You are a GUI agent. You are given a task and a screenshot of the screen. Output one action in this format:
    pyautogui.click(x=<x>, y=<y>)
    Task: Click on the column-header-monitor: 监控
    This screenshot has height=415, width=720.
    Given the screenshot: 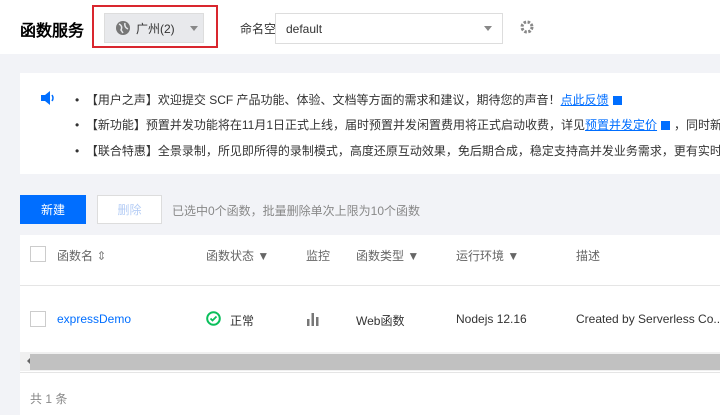 What is the action you would take?
    pyautogui.click(x=318, y=256)
    